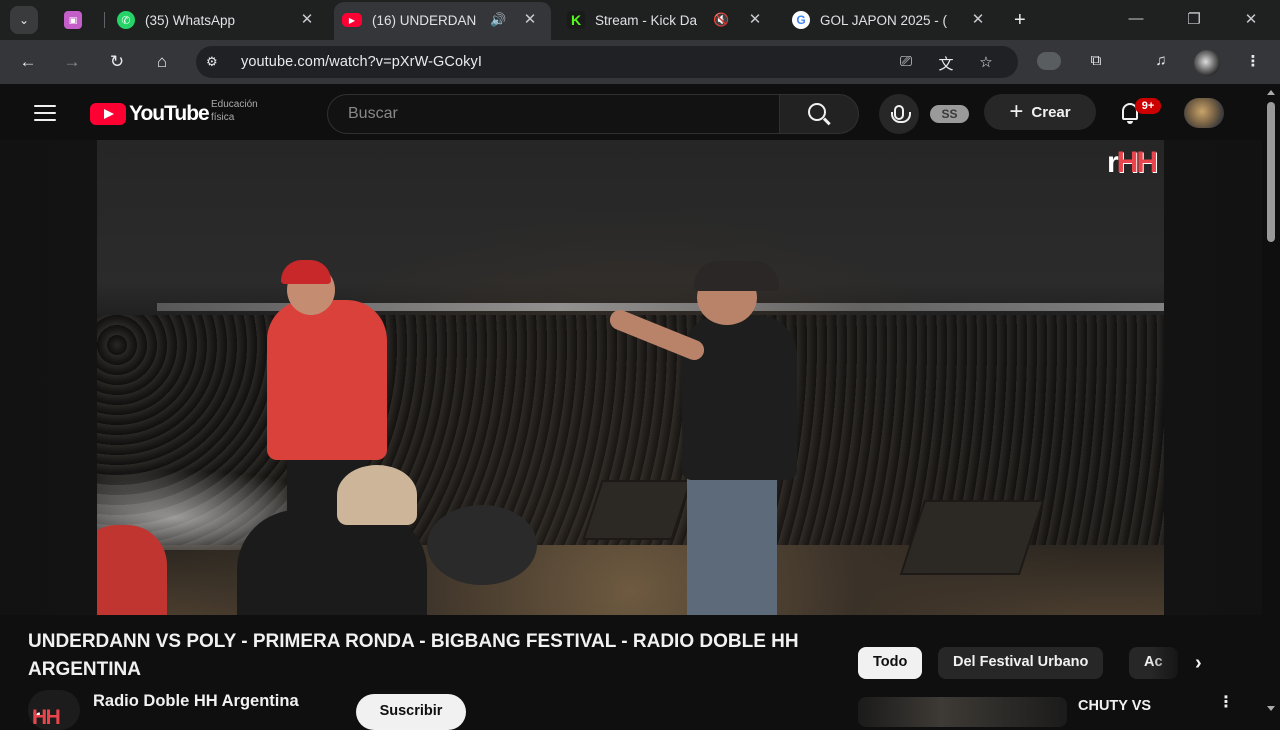 This screenshot has width=1280, height=730. Describe the element at coordinates (1271, 402) in the screenshot. I see `page-scrollbar` at that location.